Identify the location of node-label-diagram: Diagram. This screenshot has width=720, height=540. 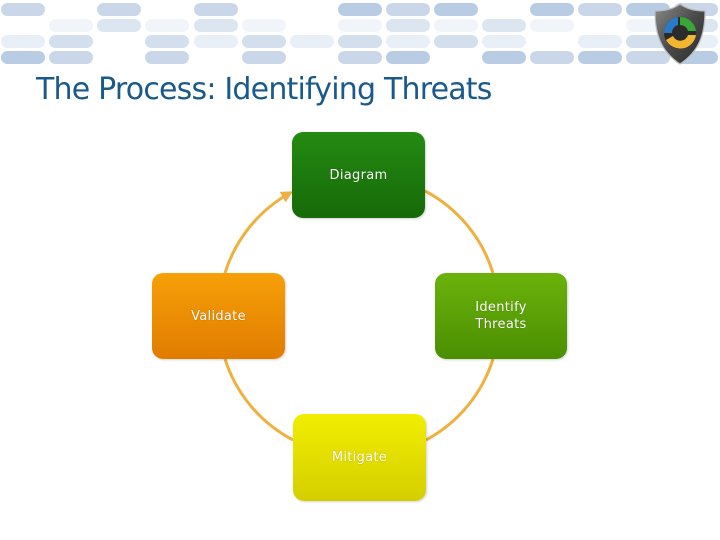
(358, 175).